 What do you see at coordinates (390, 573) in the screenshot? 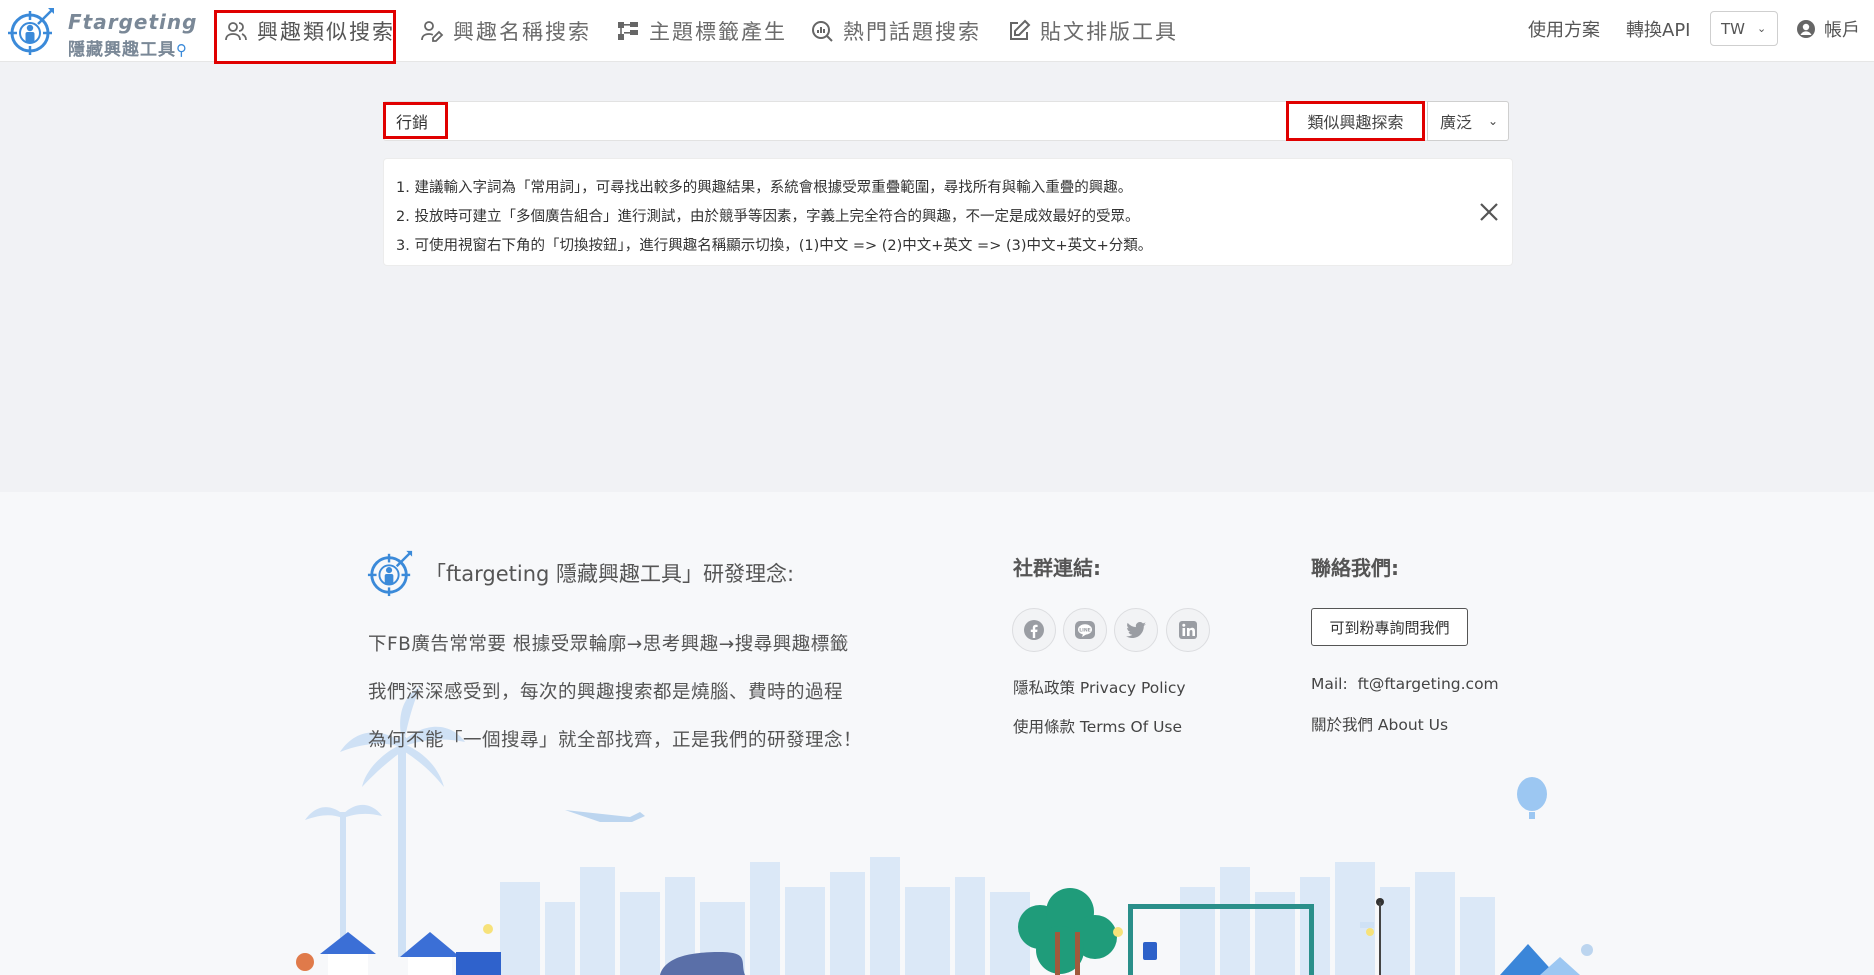
I see `footer-logo-icon` at bounding box center [390, 573].